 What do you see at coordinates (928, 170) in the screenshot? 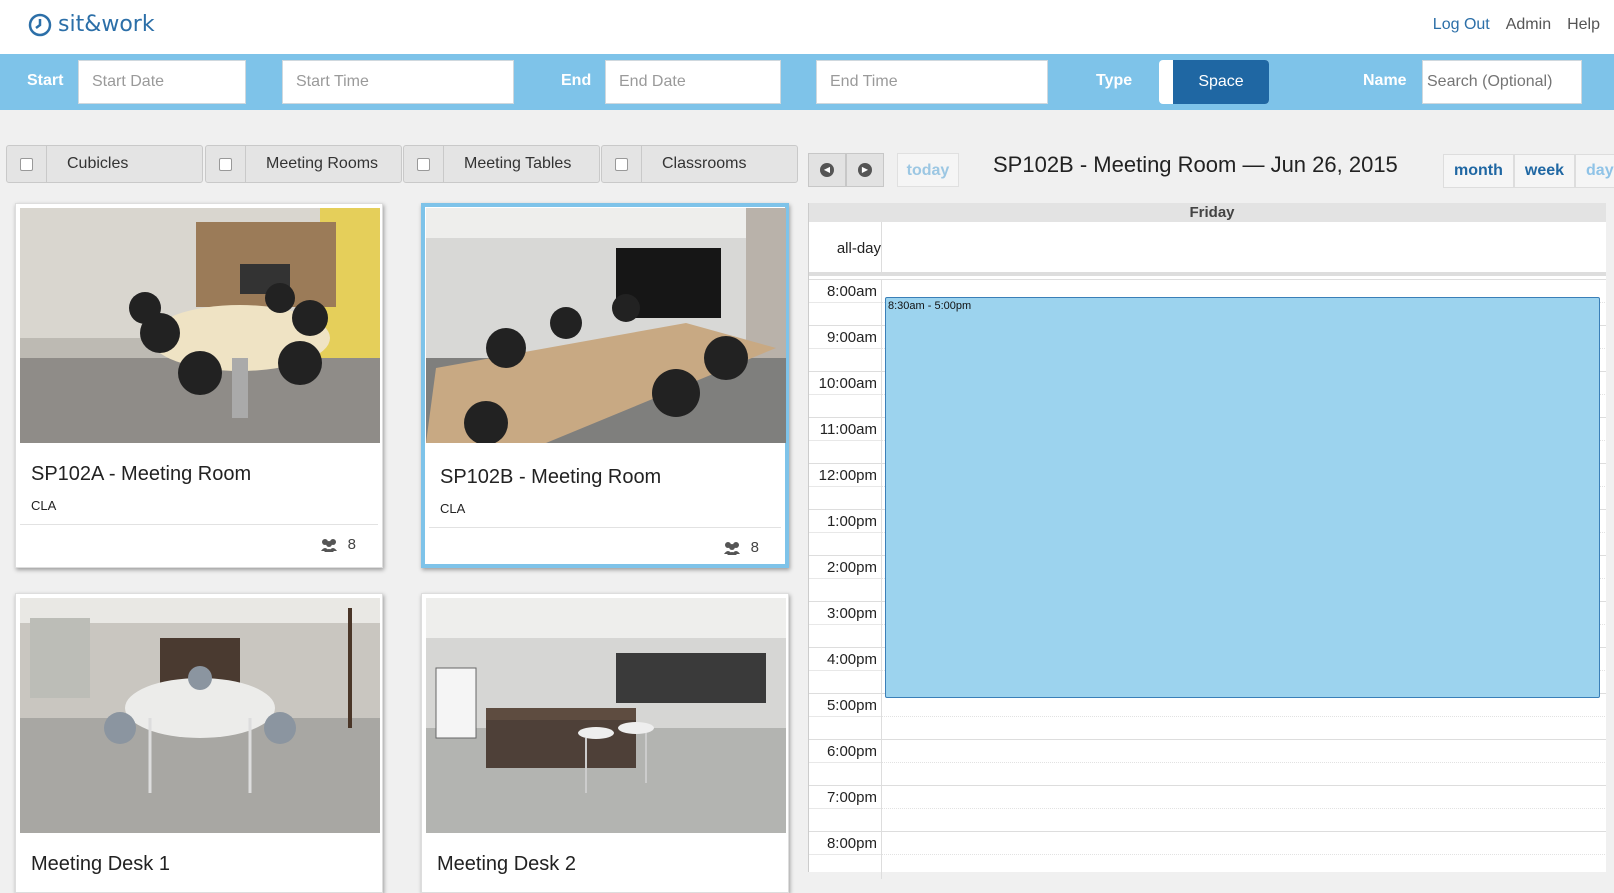
I see `today-button: today` at bounding box center [928, 170].